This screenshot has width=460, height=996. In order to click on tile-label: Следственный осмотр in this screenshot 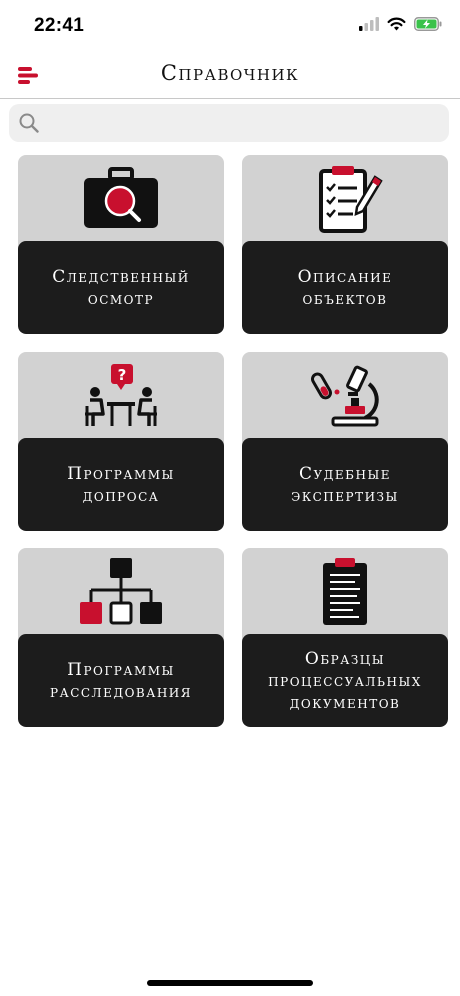, I will do `click(121, 287)`.